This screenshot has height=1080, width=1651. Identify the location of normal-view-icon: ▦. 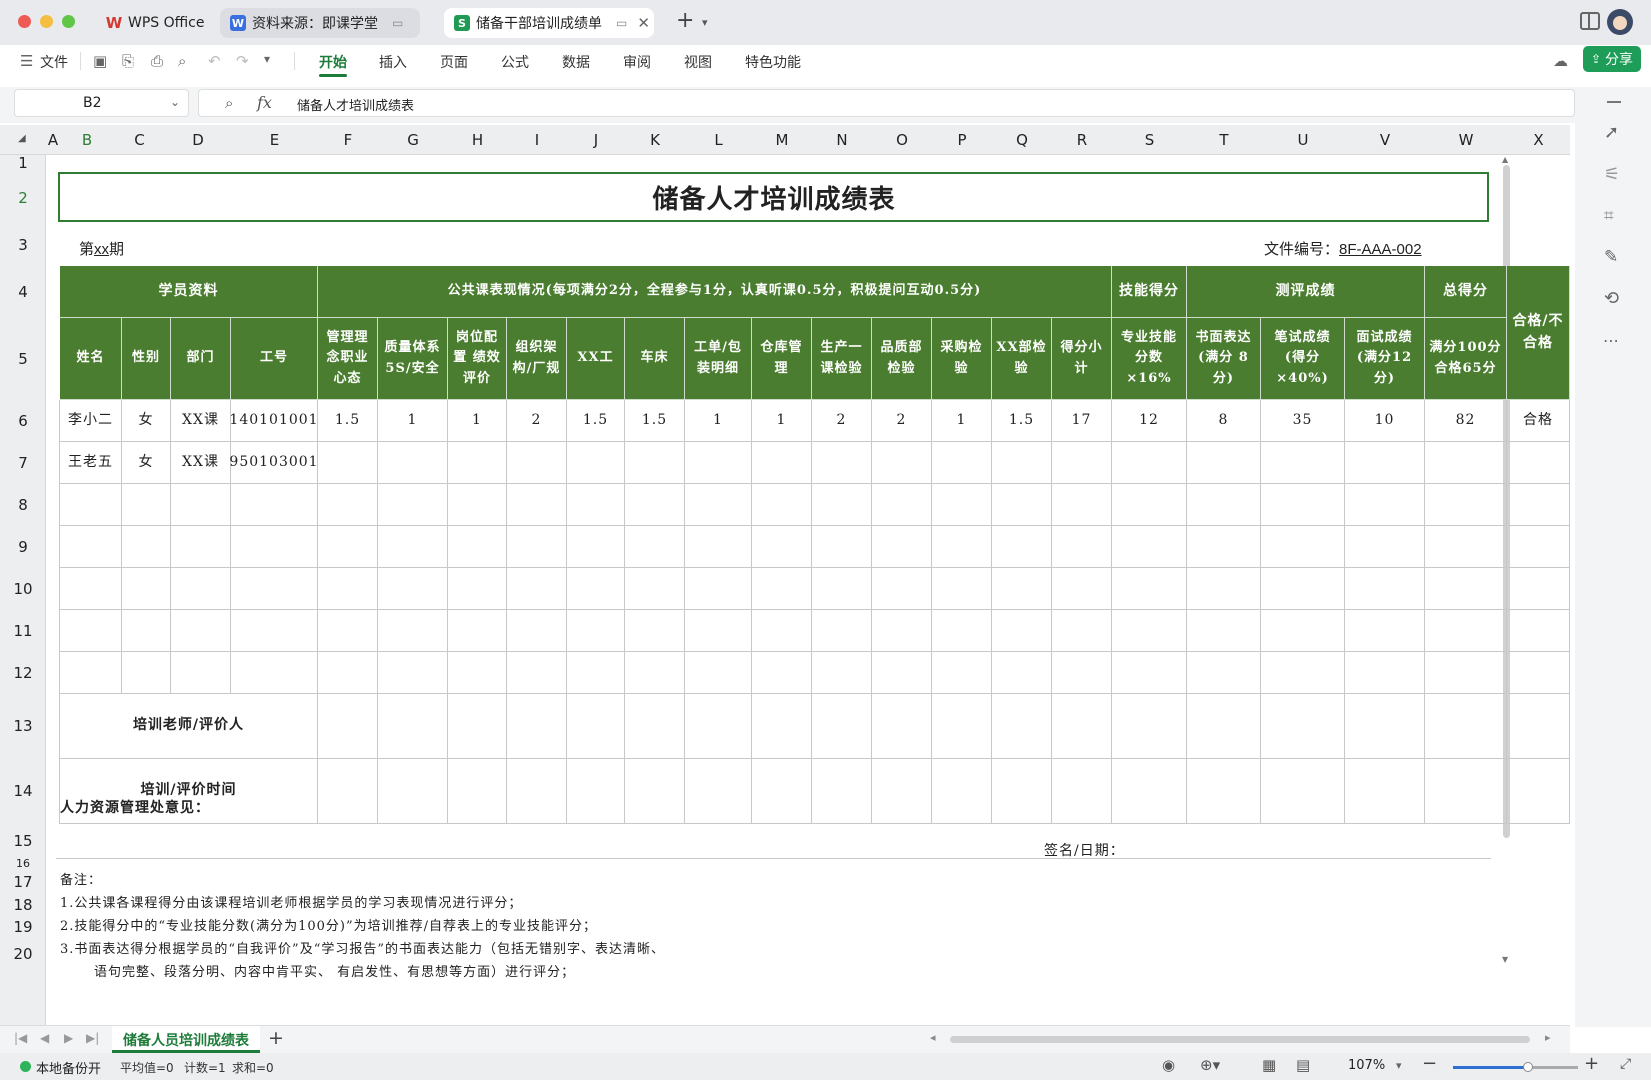
(1269, 1065).